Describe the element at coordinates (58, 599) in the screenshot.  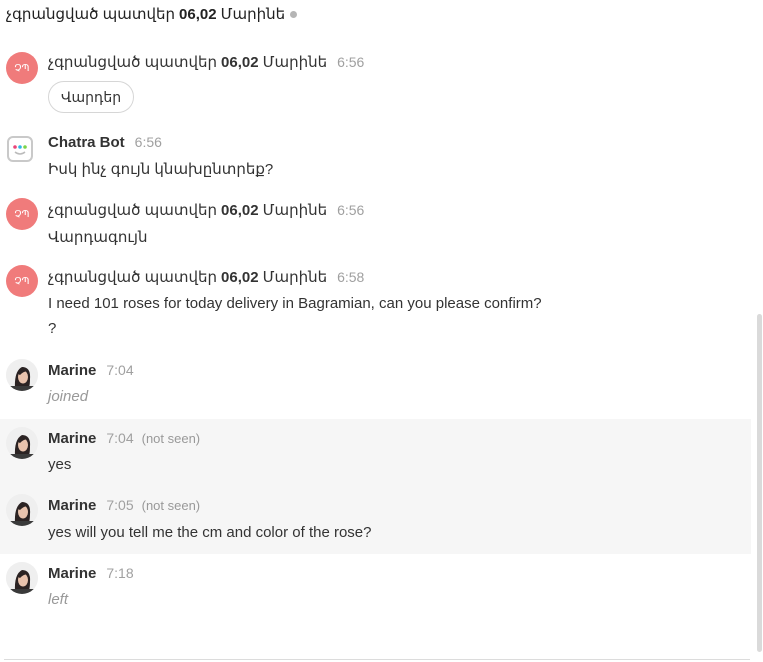
I see `system-event-text: left` at that location.